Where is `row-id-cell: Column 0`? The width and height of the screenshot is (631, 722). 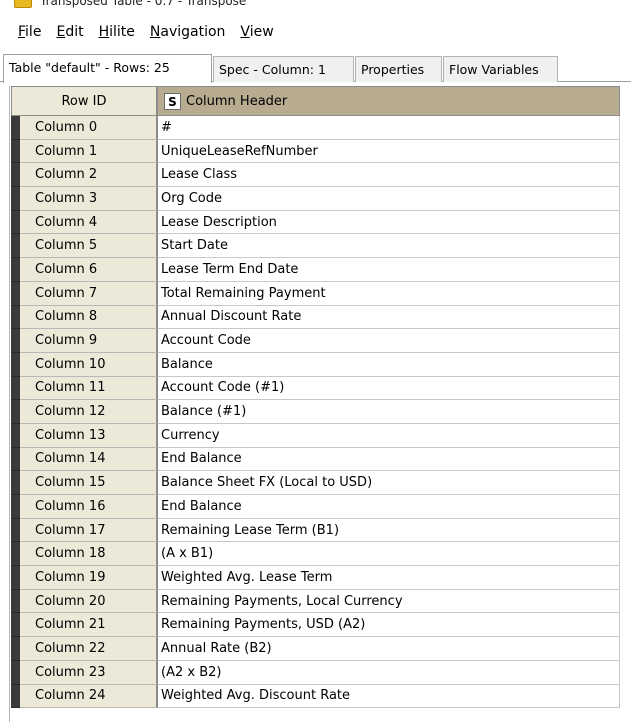
row-id-cell: Column 0 is located at coordinates (89, 128).